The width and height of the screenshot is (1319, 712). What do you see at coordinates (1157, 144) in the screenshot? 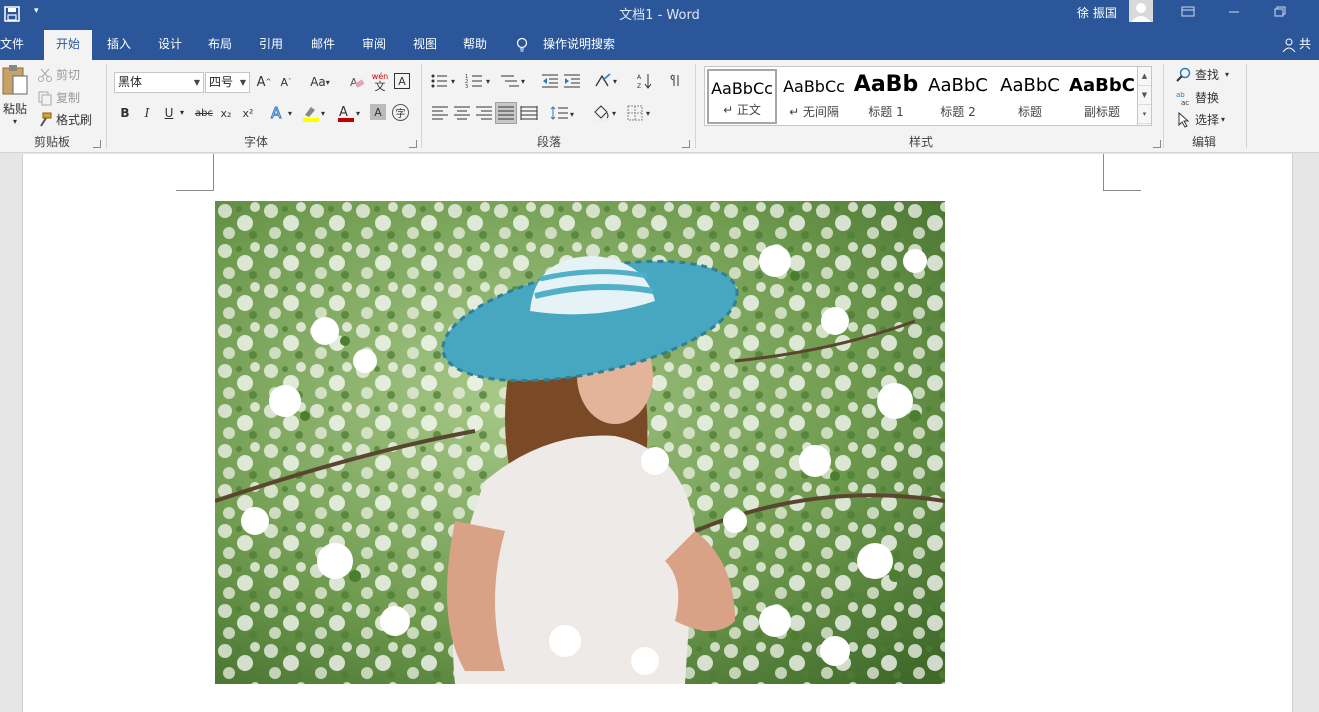
I see `styles-launcher-icon` at bounding box center [1157, 144].